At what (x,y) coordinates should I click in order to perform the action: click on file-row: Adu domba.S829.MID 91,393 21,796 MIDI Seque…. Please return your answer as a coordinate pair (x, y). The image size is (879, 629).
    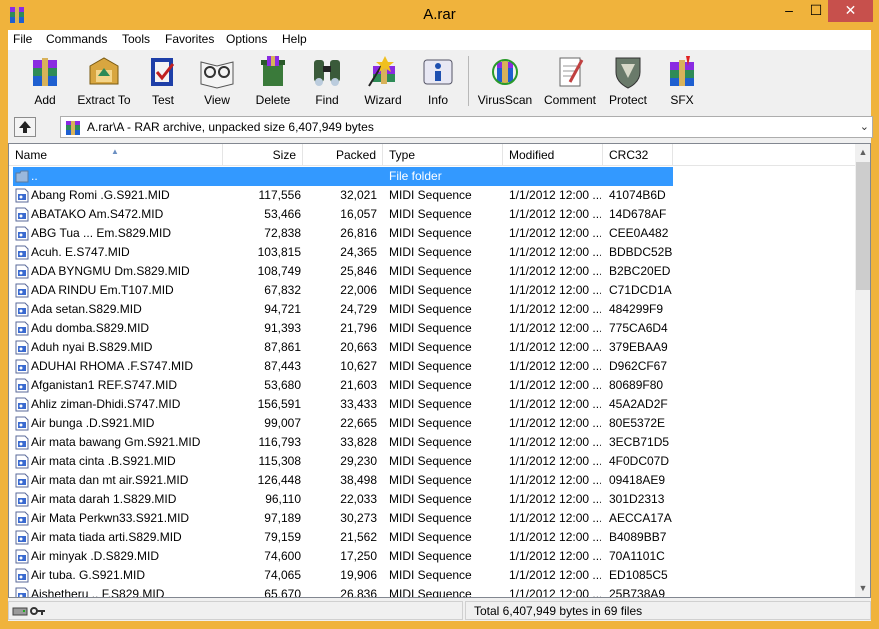
    Looking at the image, I should click on (432, 328).